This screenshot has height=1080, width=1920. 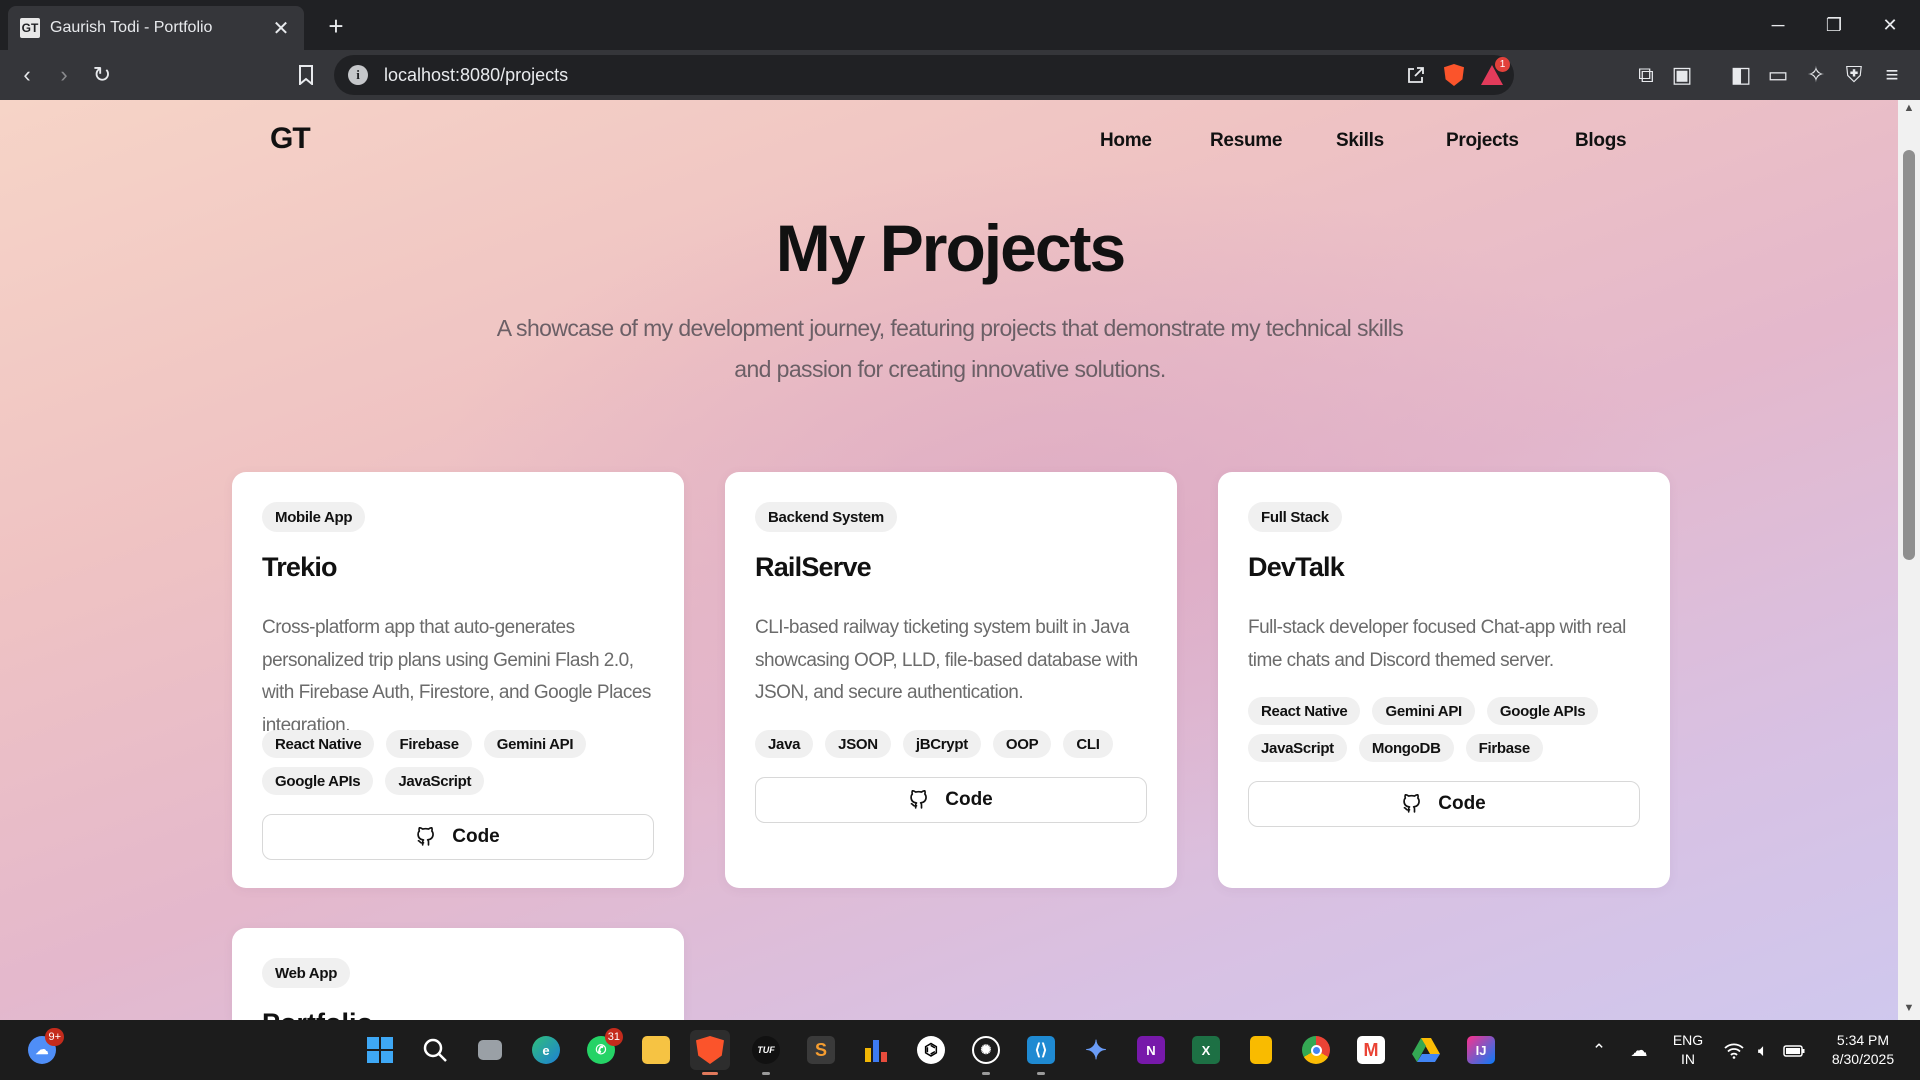 What do you see at coordinates (1022, 744) in the screenshot?
I see `tech-tag: OOP` at bounding box center [1022, 744].